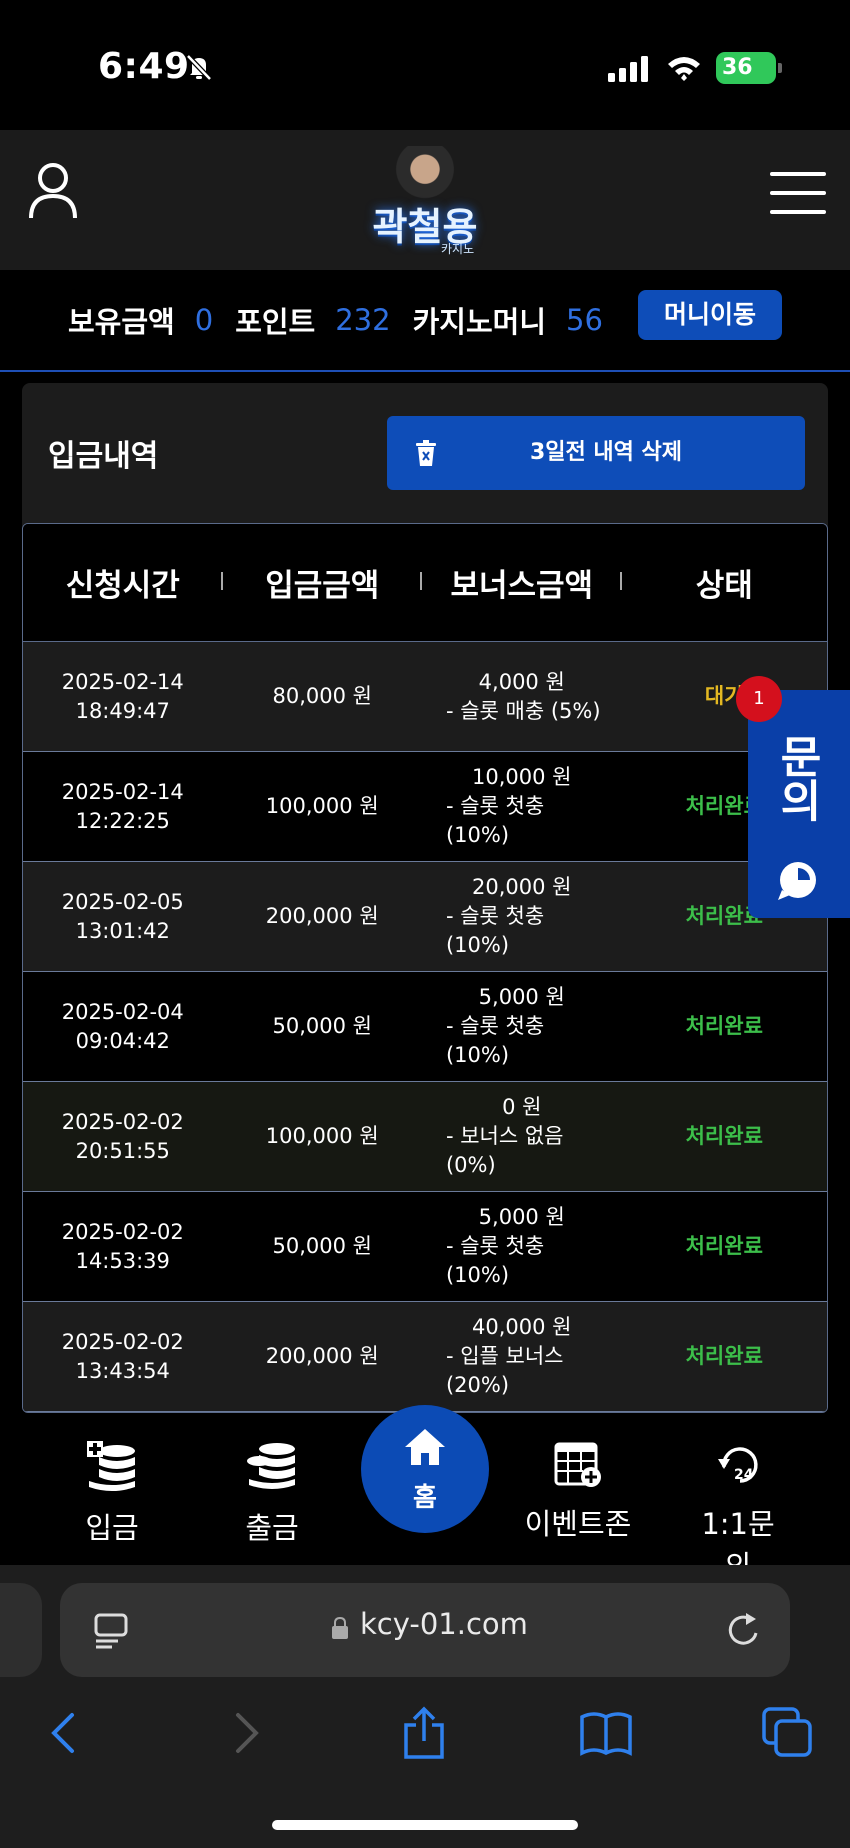 Image resolution: width=850 pixels, height=1848 pixels. What do you see at coordinates (724, 586) in the screenshot?
I see `column-header: 상태` at bounding box center [724, 586].